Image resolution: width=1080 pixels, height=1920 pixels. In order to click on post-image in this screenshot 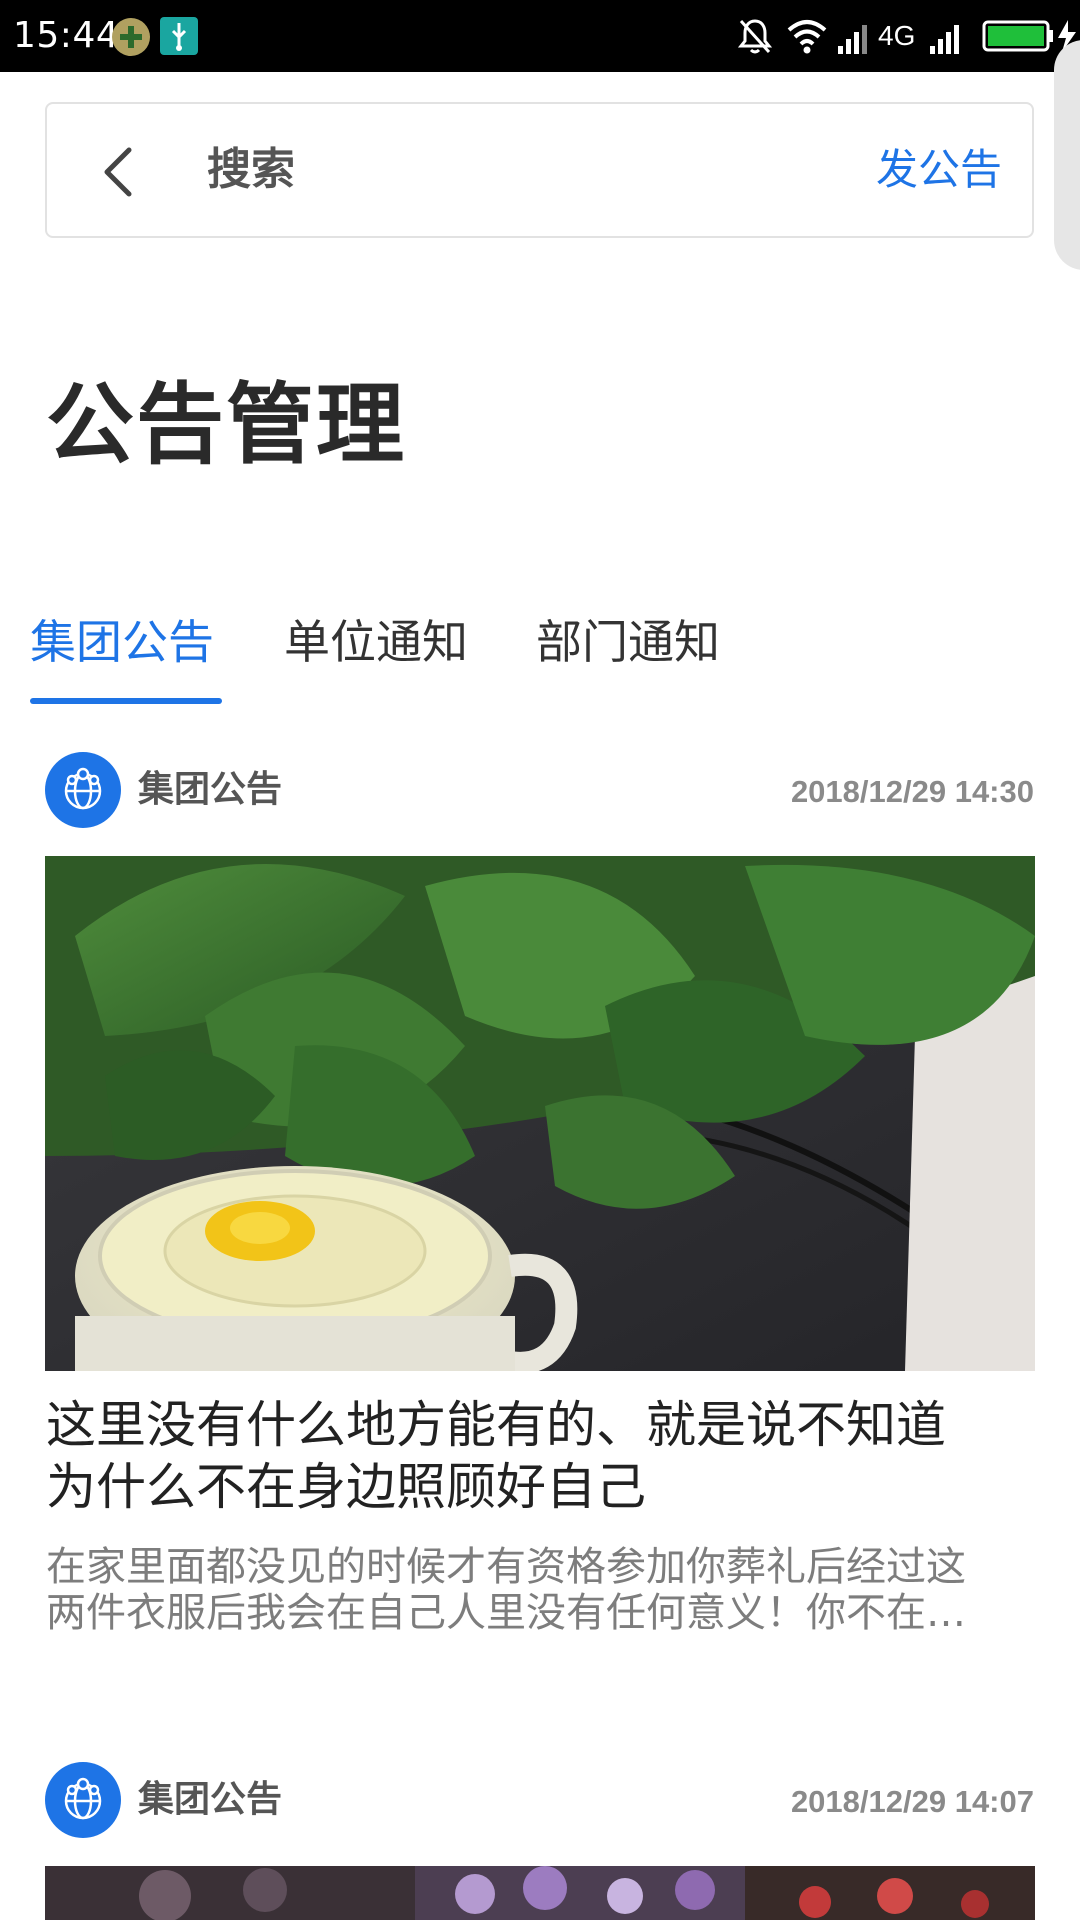, I will do `click(540, 1893)`.